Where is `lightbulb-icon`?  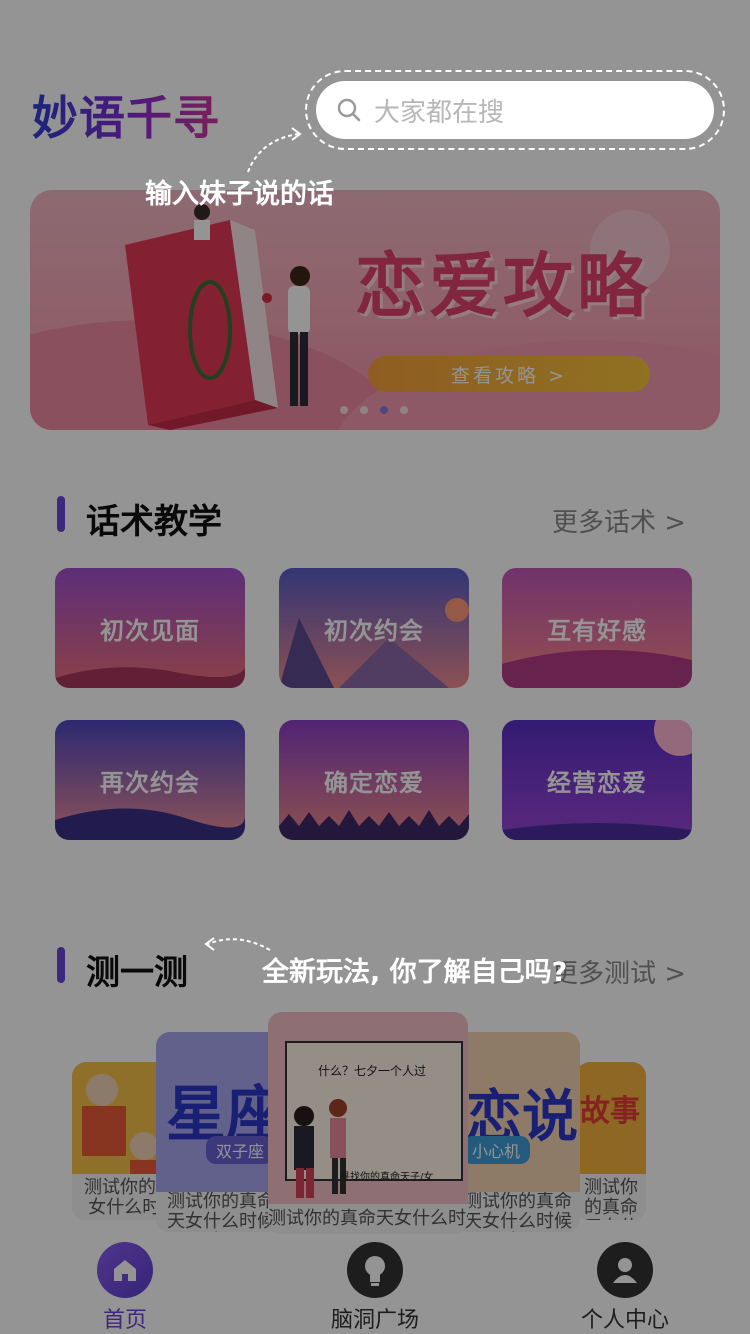 lightbulb-icon is located at coordinates (375, 1270).